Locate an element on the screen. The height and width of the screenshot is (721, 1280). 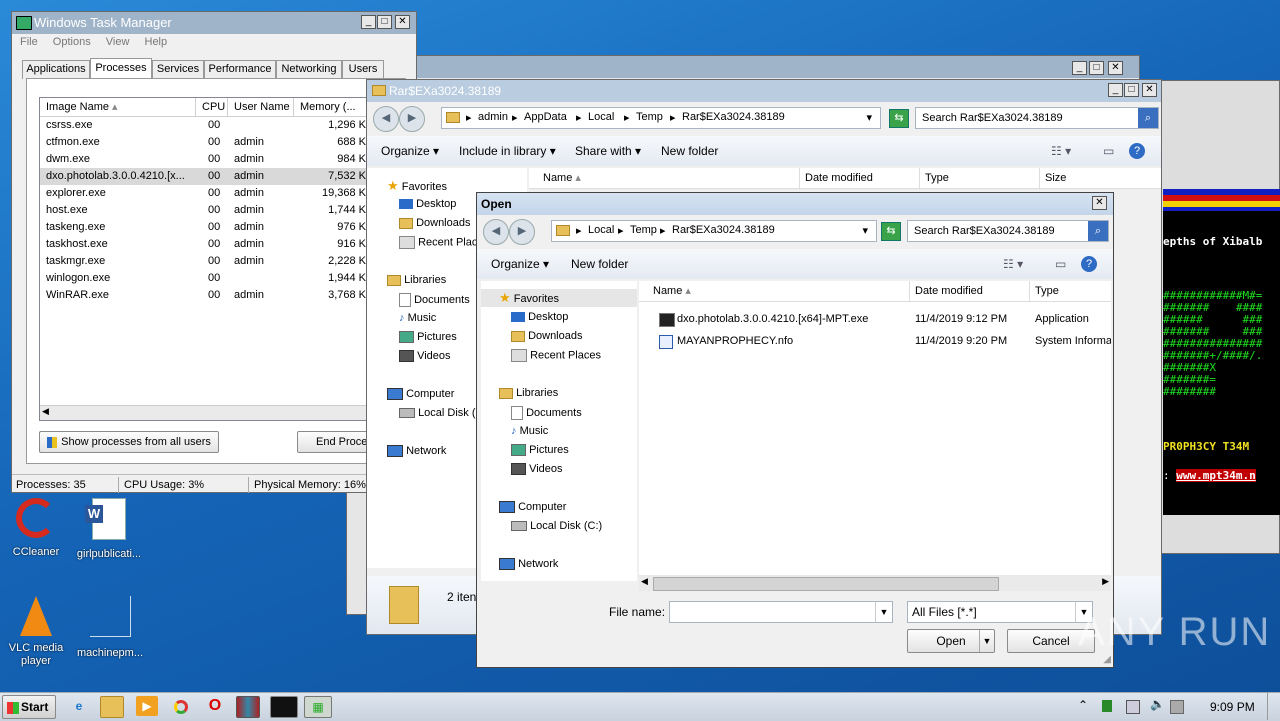
file-explorer-icon is located at coordinates (112, 707).